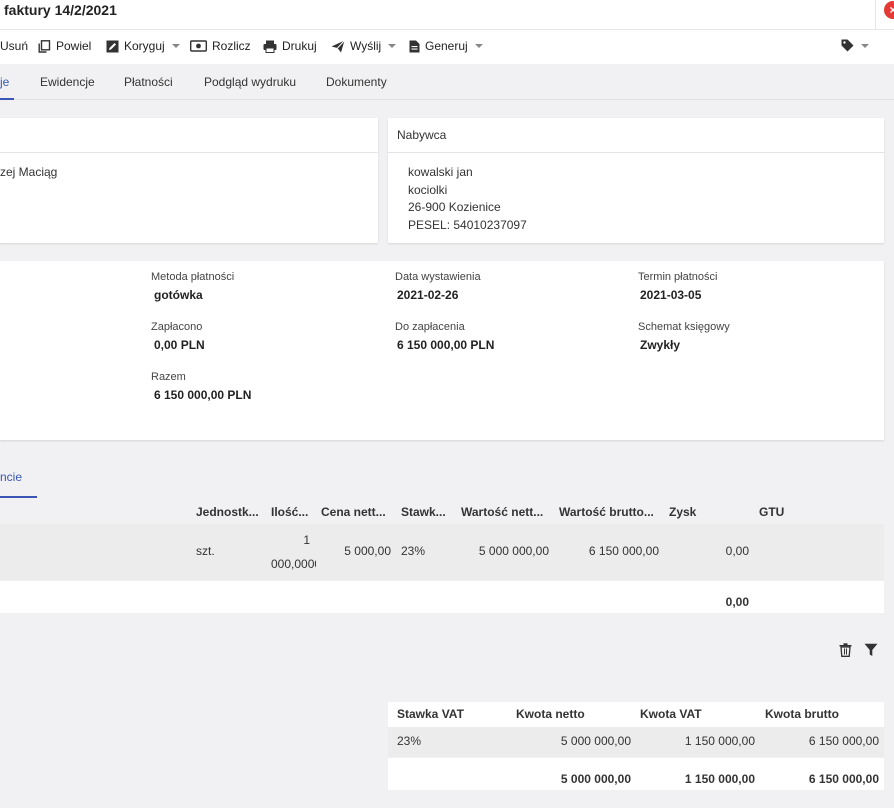 Image resolution: width=894 pixels, height=808 pixels. What do you see at coordinates (7, 99) in the screenshot?
I see `active-tab-indicator` at bounding box center [7, 99].